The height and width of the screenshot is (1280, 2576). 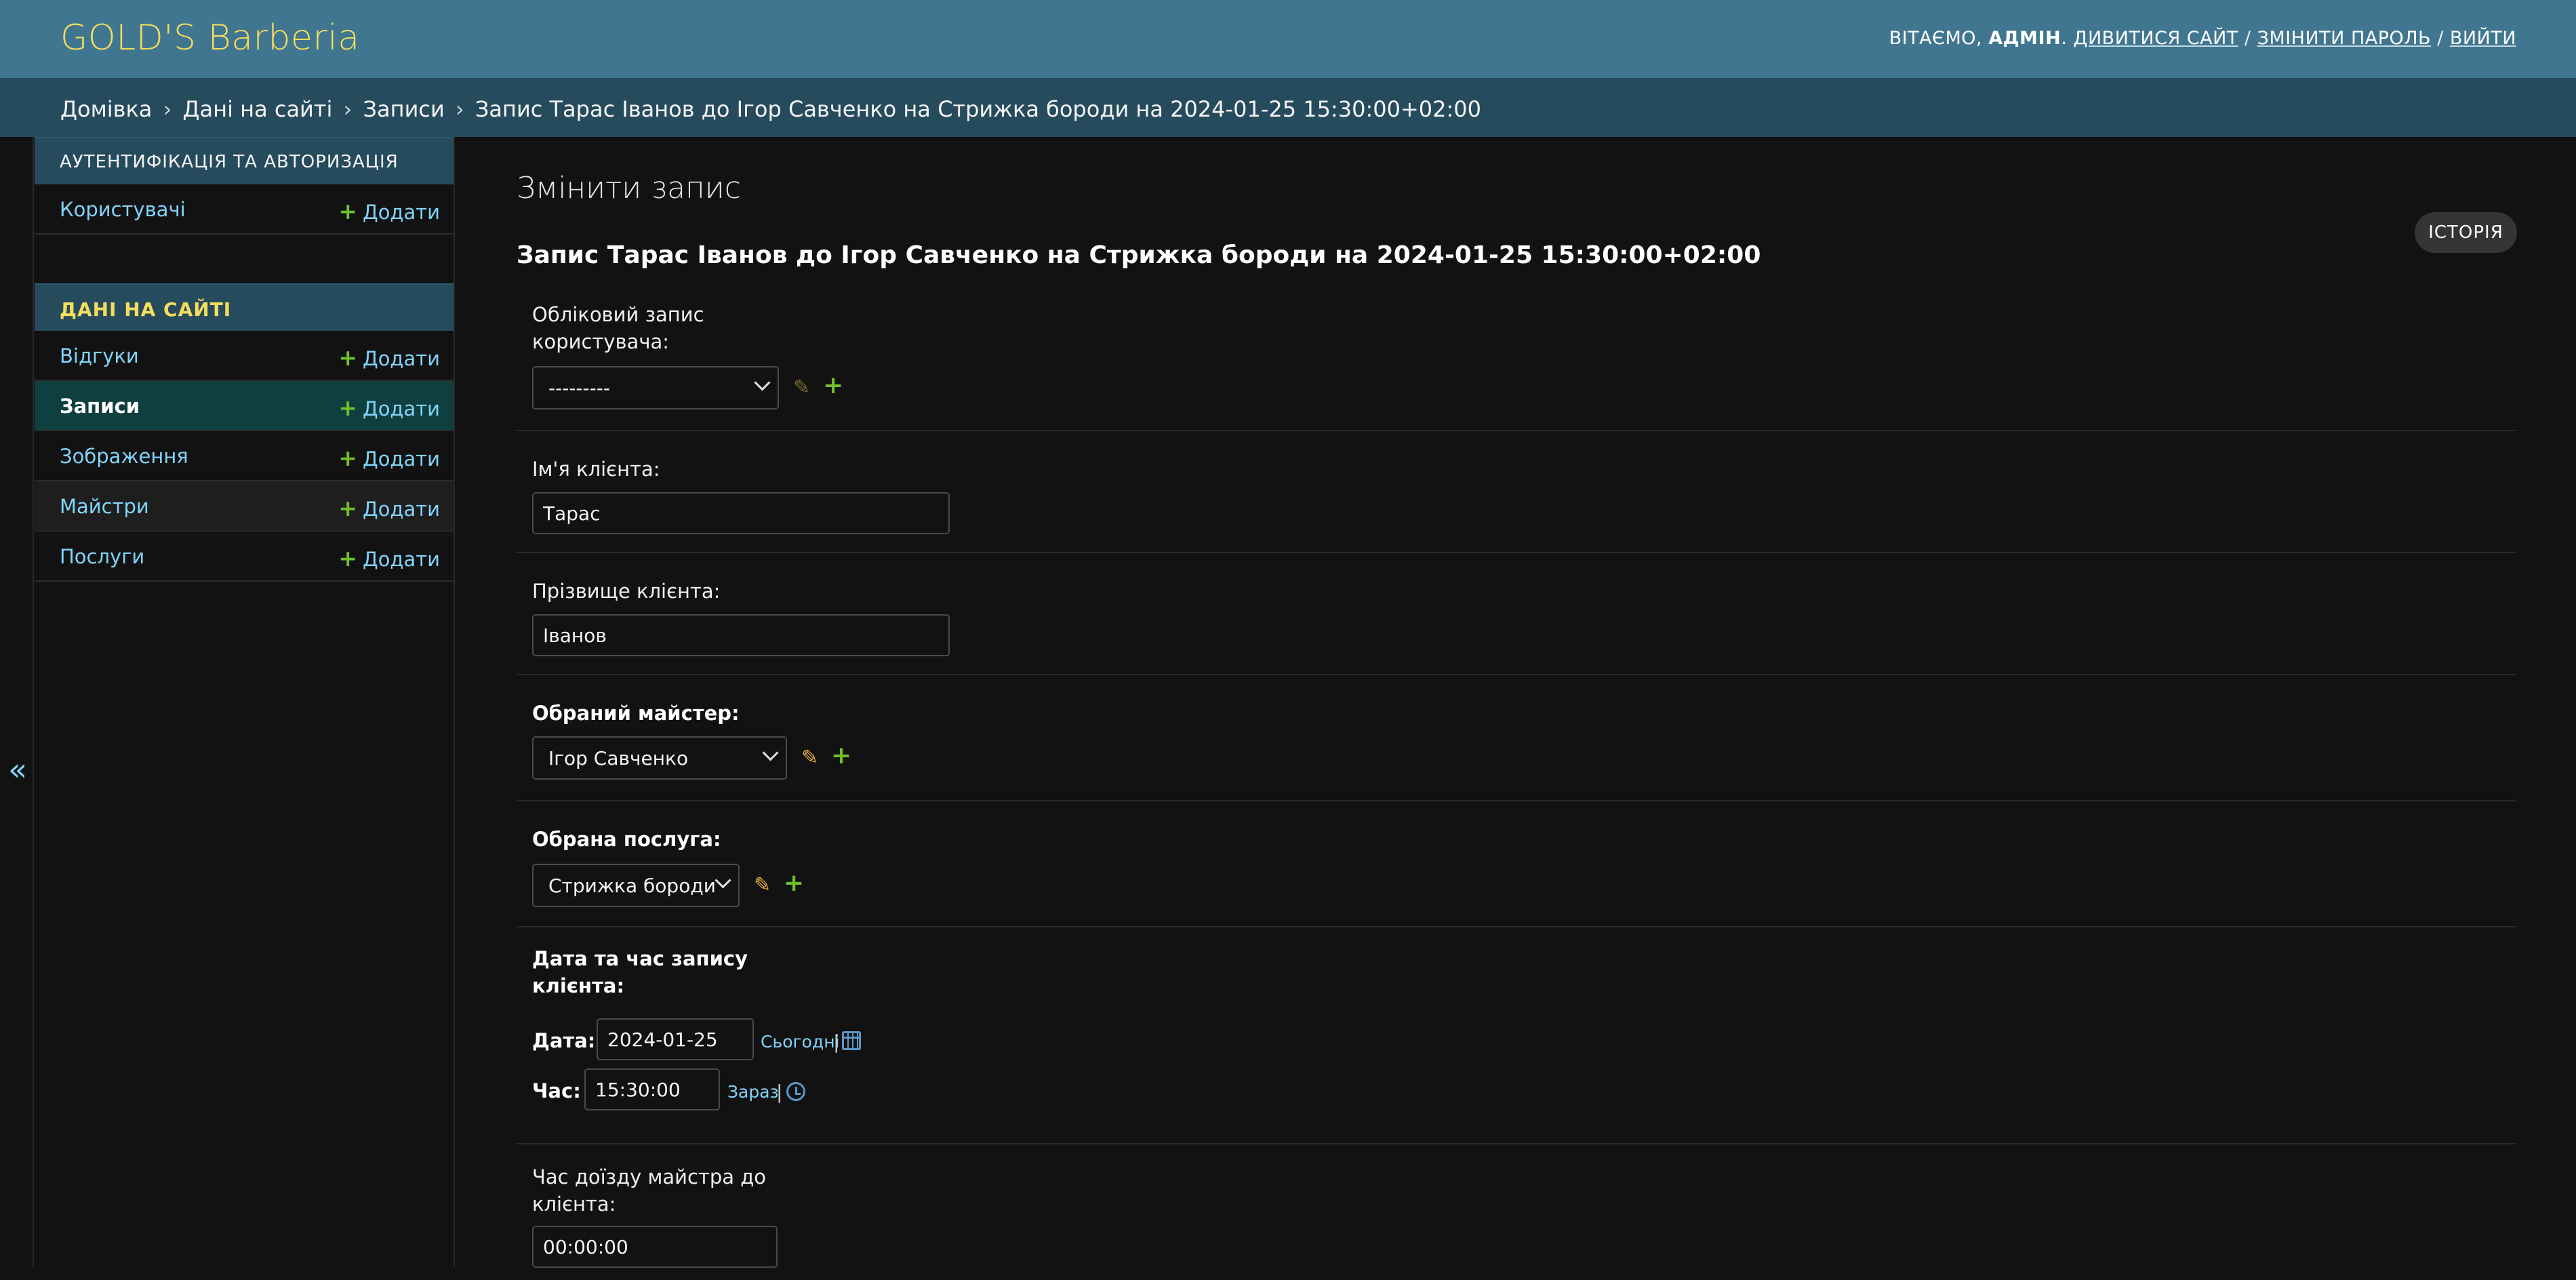 I want to click on breadcrumb-app: Дані на сайті, so click(x=258, y=109).